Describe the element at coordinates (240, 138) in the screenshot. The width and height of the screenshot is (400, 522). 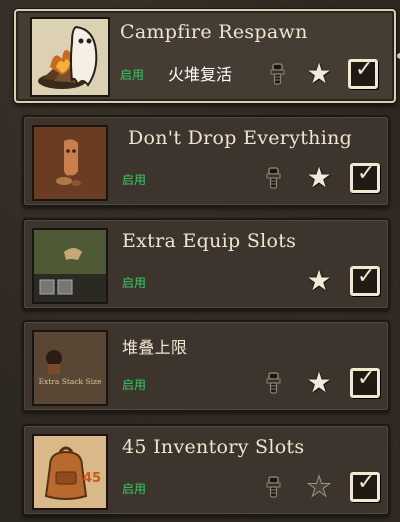
I see `mod-title: Don't Drop Everything` at that location.